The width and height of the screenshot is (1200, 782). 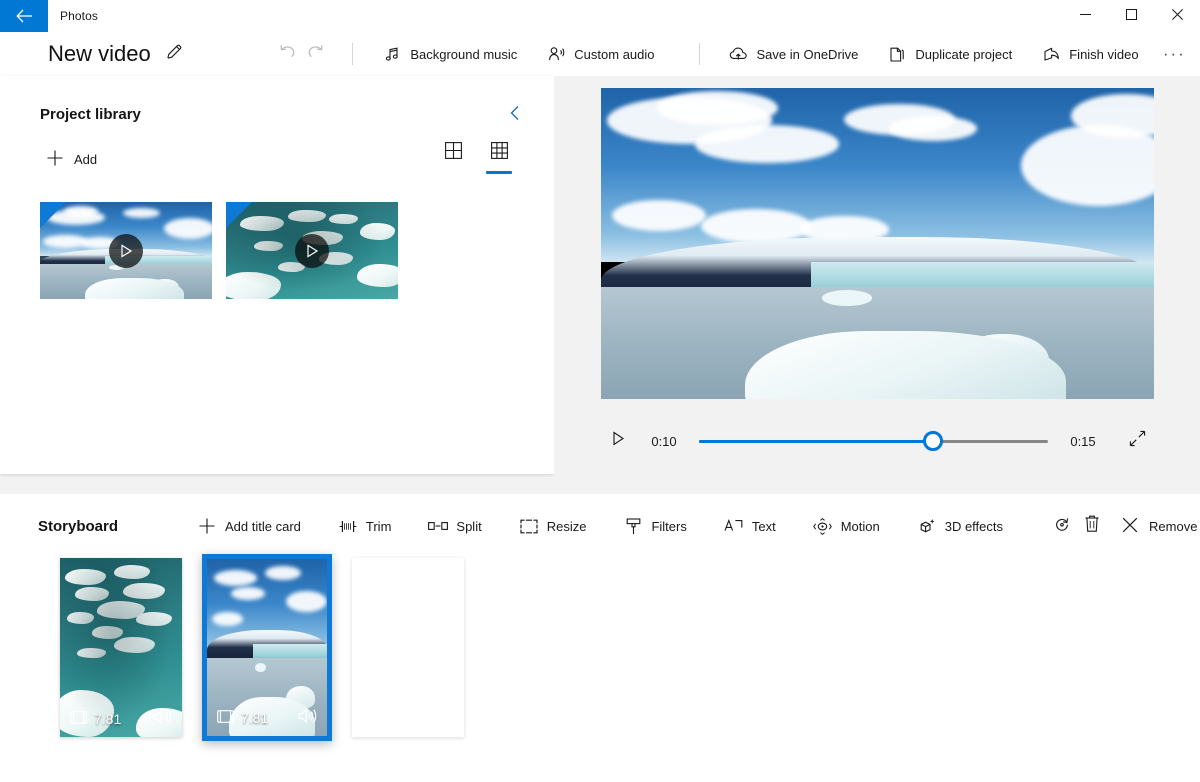 What do you see at coordinates (964, 54) in the screenshot?
I see `duplicate-project-label: Duplicate project` at bounding box center [964, 54].